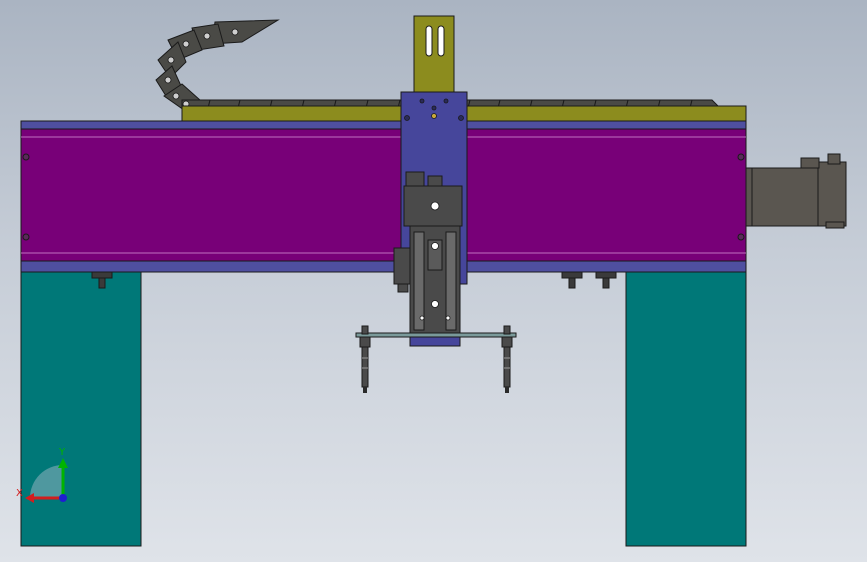 This screenshot has height=562, width=867. I want to click on triad-y-label: Y, so click(62, 452).